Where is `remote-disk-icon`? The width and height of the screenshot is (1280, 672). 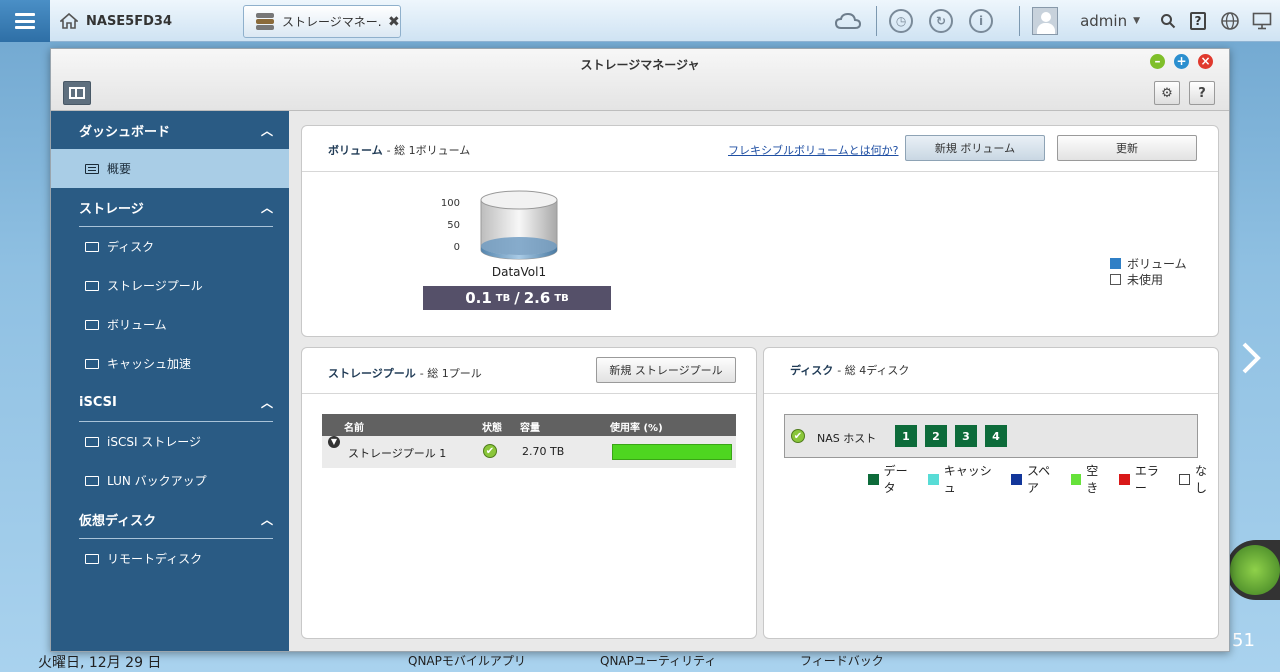 remote-disk-icon is located at coordinates (92, 558).